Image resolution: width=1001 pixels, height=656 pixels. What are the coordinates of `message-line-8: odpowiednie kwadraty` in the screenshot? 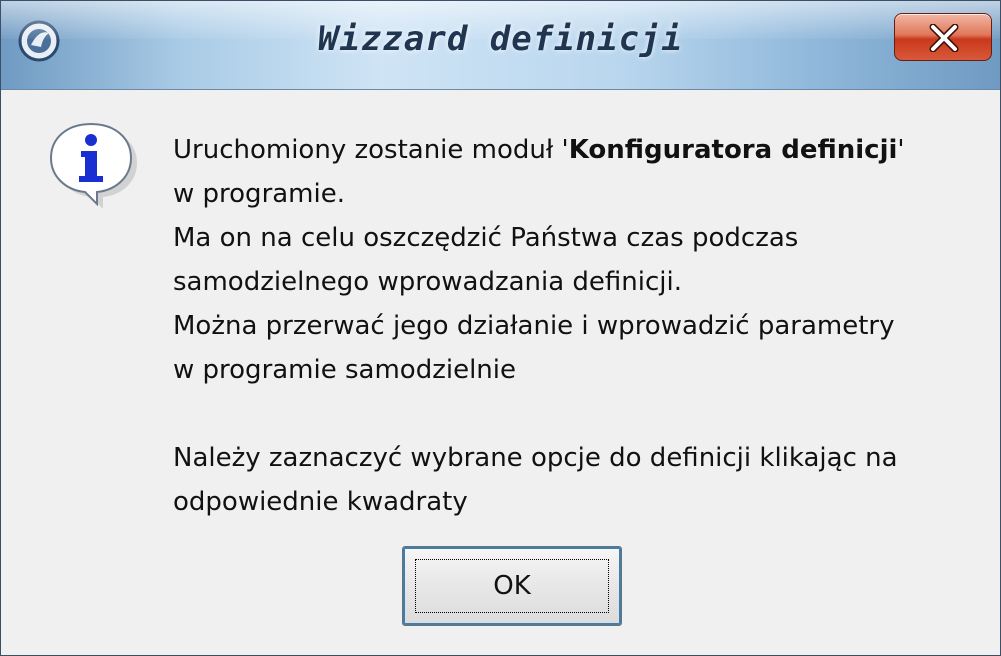 It's located at (320, 502).